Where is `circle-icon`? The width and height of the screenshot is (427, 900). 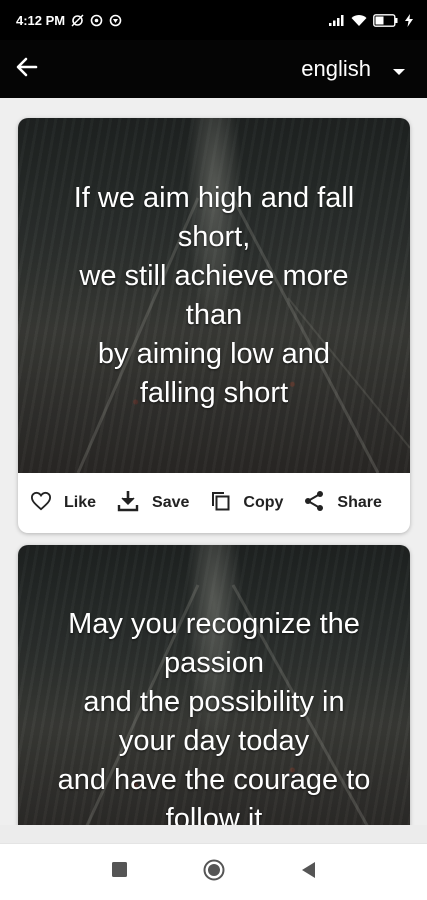
circle-icon is located at coordinates (214, 872).